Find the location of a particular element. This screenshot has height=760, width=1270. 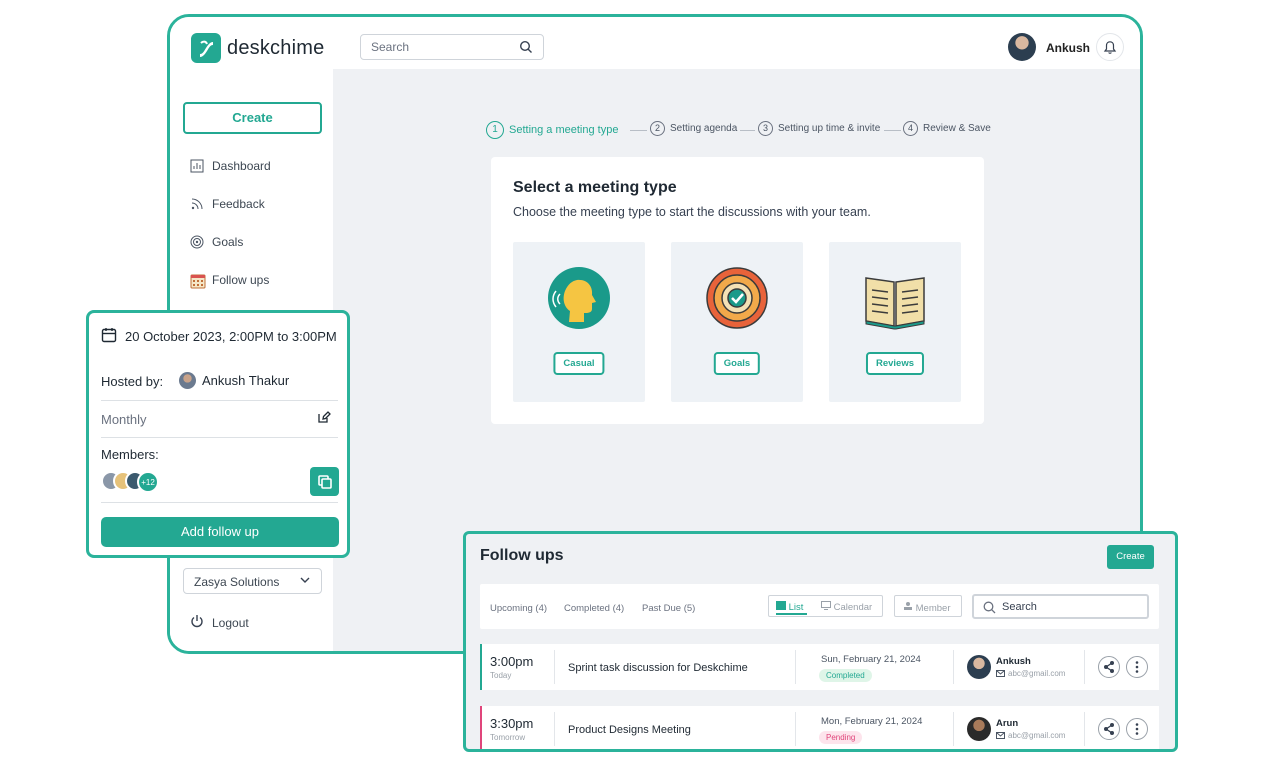

host-avatar is located at coordinates (187, 380).